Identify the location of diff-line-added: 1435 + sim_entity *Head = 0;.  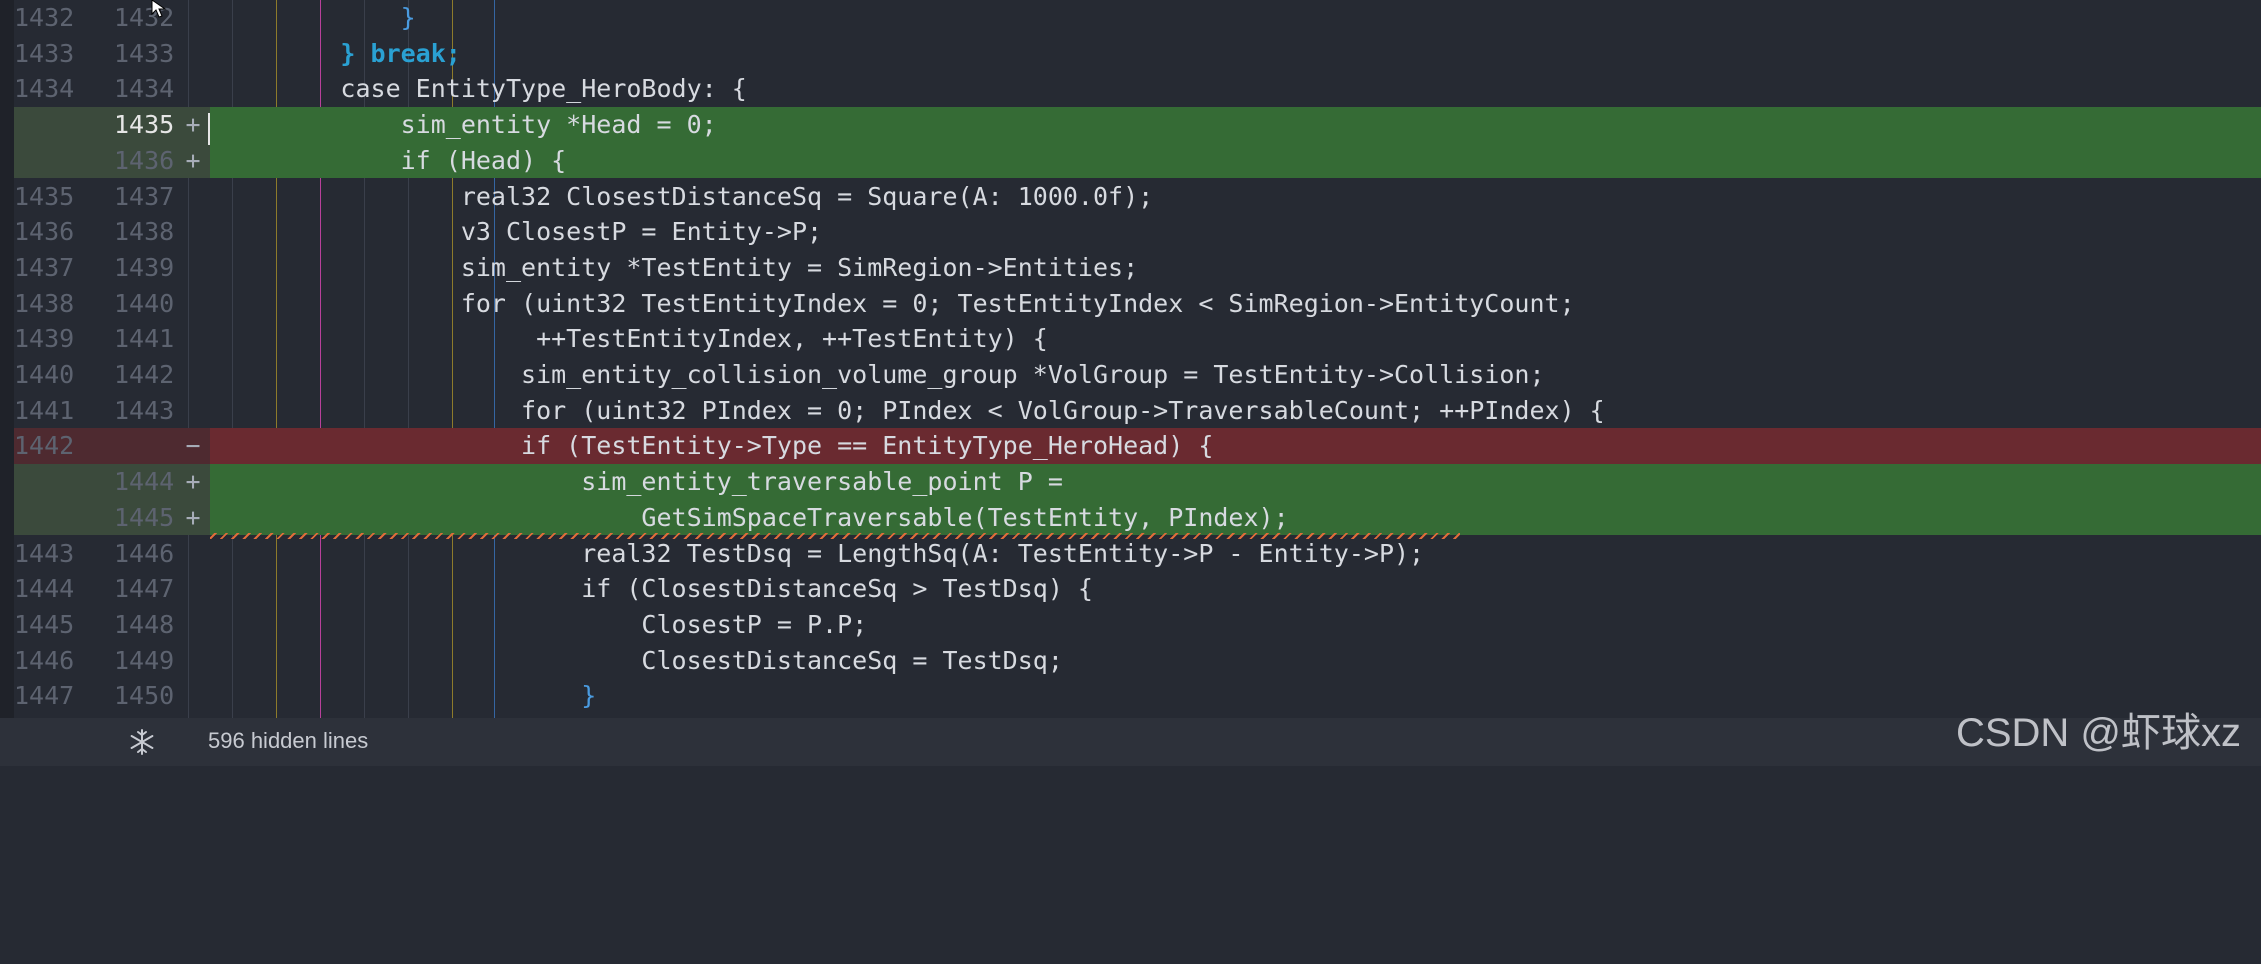
(1137, 125).